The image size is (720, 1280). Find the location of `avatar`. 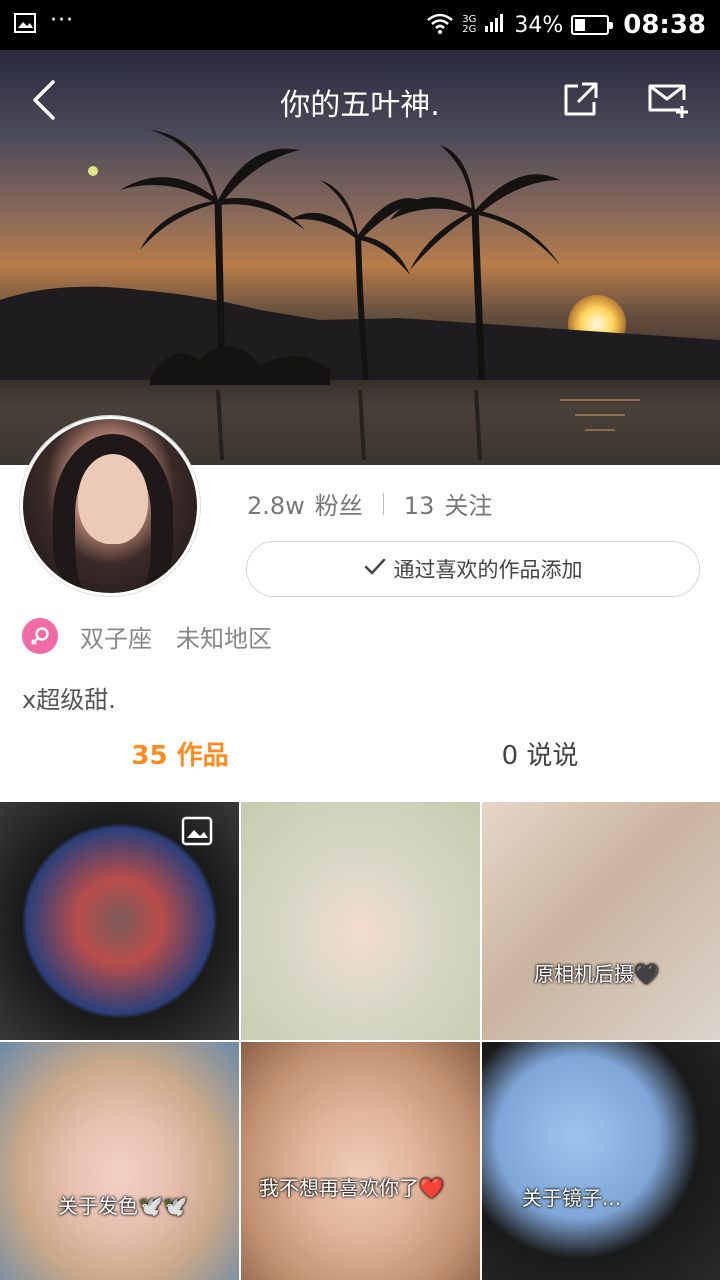

avatar is located at coordinates (110, 506).